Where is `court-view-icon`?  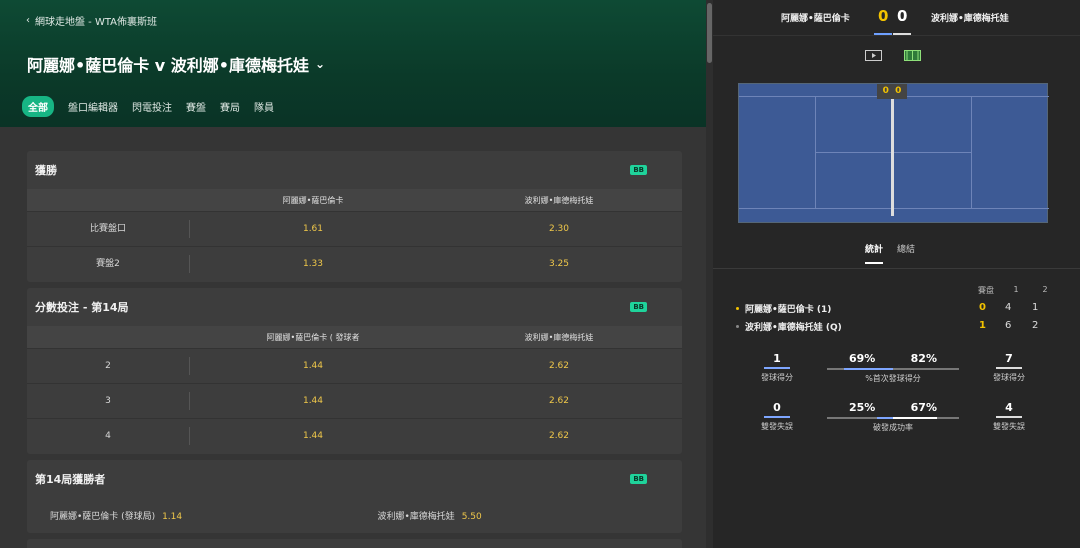 court-view-icon is located at coordinates (912, 55).